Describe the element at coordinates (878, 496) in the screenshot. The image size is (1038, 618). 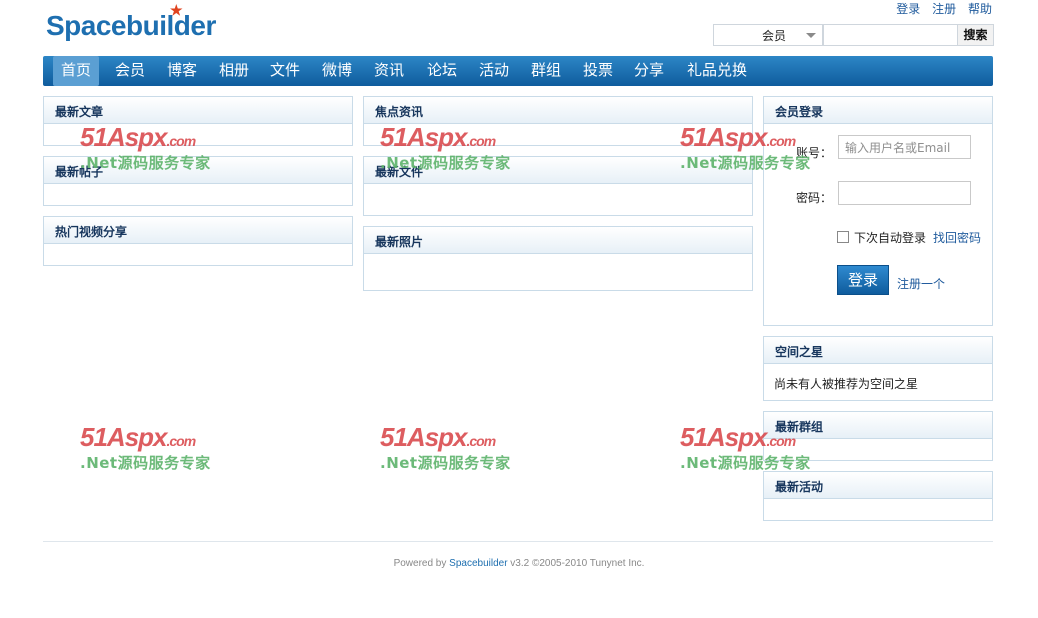
I see `panel-latest-events: 最新活动` at that location.